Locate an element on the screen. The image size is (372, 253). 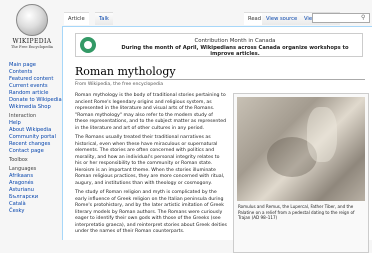
logo-title: WIKIPEDIA is located at coordinates (32, 41).